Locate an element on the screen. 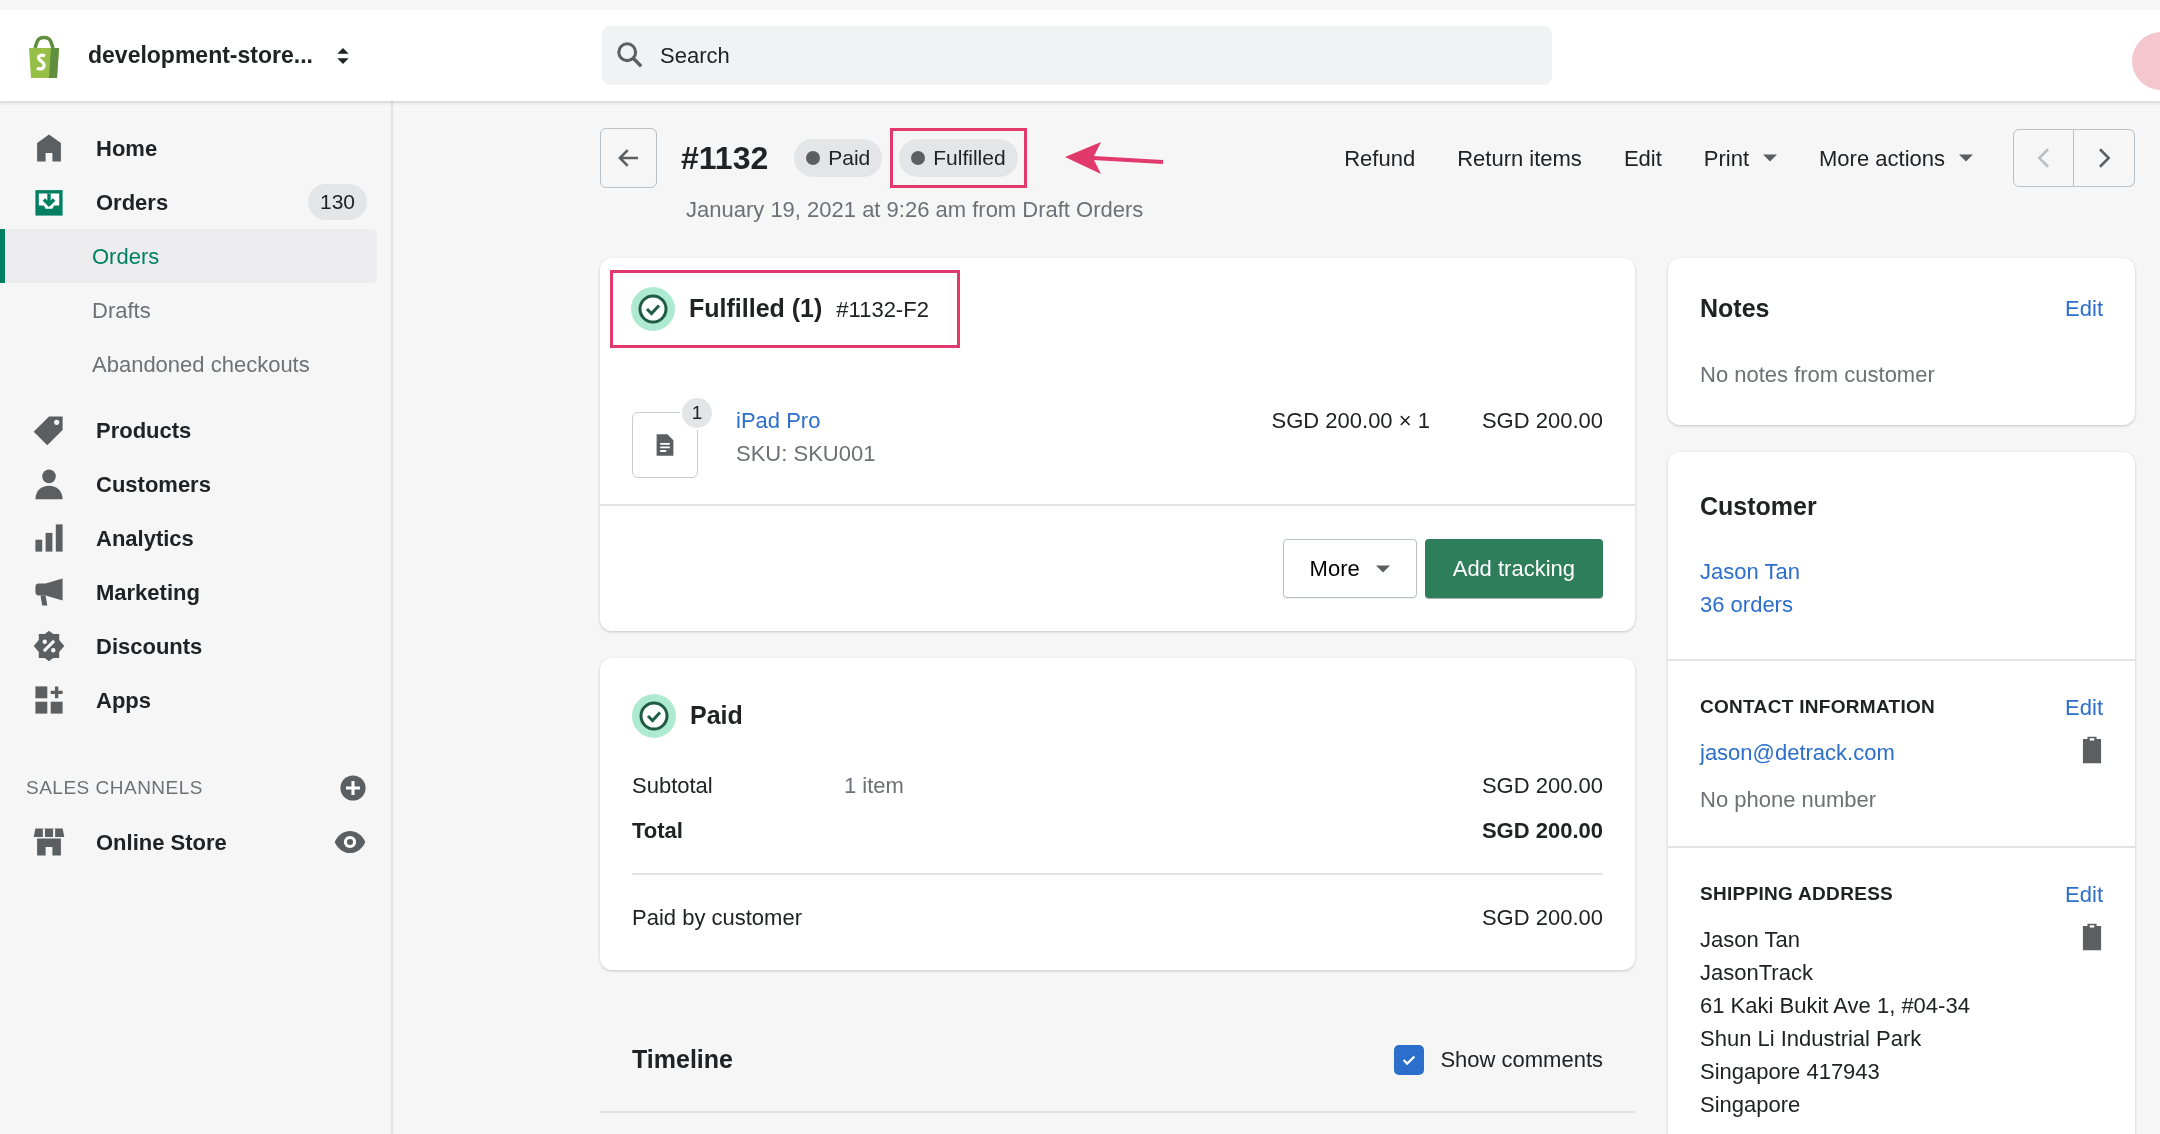 Image resolution: width=2160 pixels, height=1134 pixels. sku-text: SKU: SKU001 is located at coordinates (806, 454).